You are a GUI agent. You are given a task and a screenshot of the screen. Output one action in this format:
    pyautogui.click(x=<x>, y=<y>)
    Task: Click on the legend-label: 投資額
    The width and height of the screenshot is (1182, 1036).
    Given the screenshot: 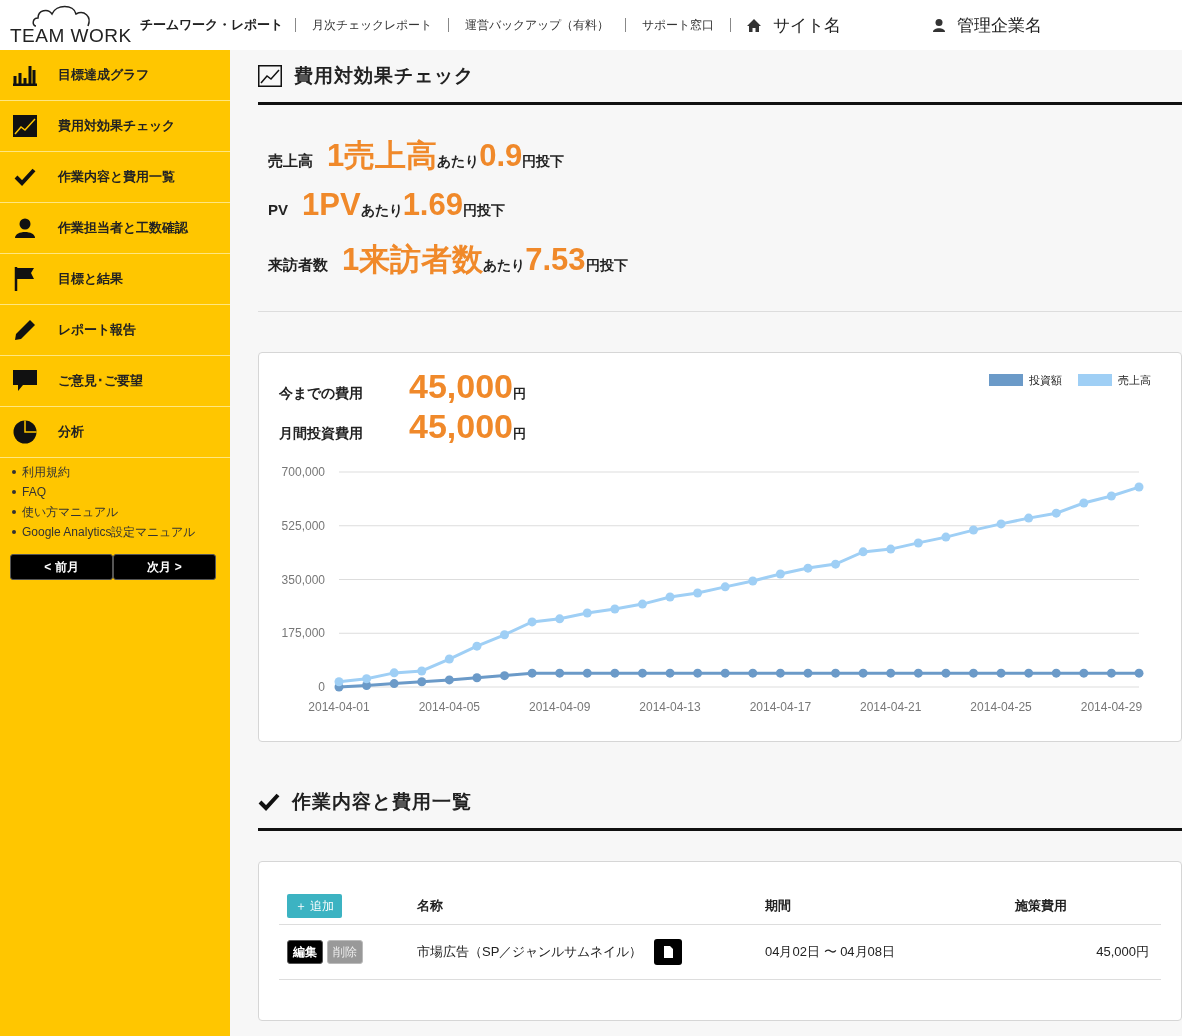 What is the action you would take?
    pyautogui.click(x=1045, y=380)
    